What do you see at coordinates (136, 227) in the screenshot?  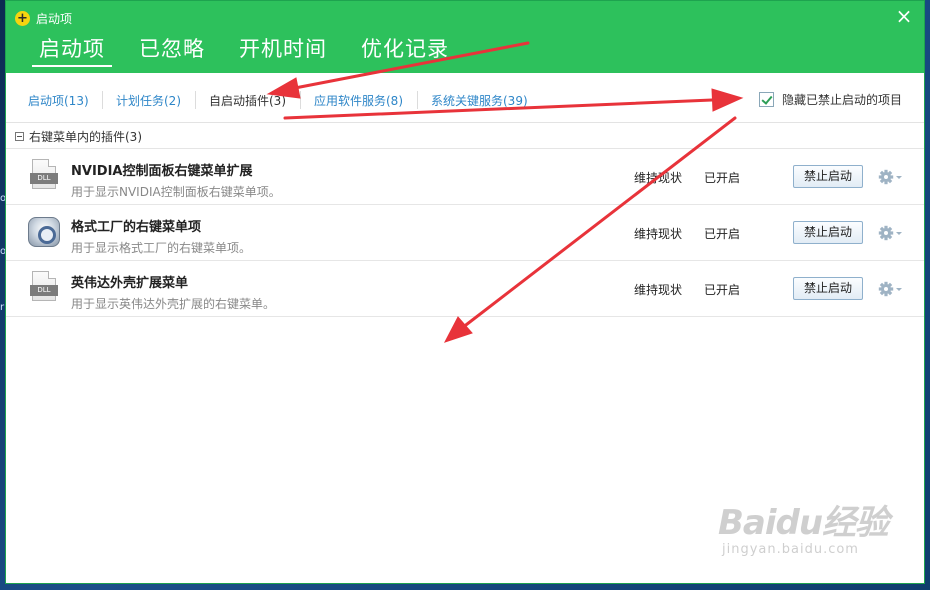 I see `item-name: 格式工厂的右键菜单项` at bounding box center [136, 227].